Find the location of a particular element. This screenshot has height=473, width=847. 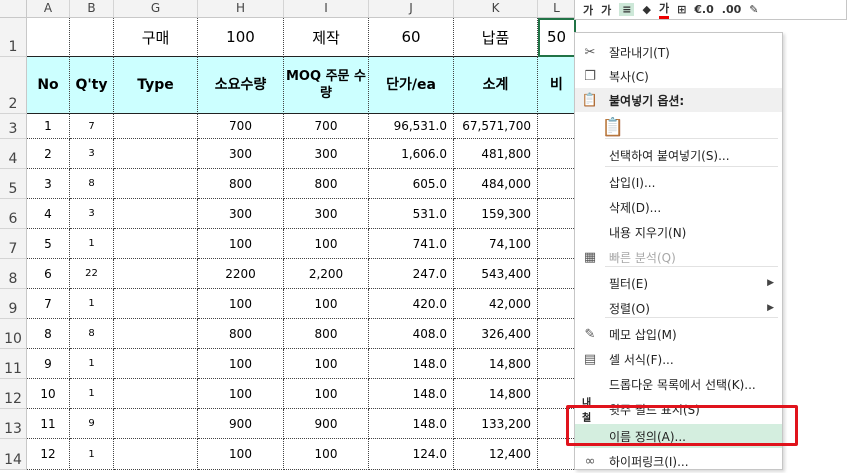

table-cell-subtotal: 159,300 is located at coordinates (496, 214).